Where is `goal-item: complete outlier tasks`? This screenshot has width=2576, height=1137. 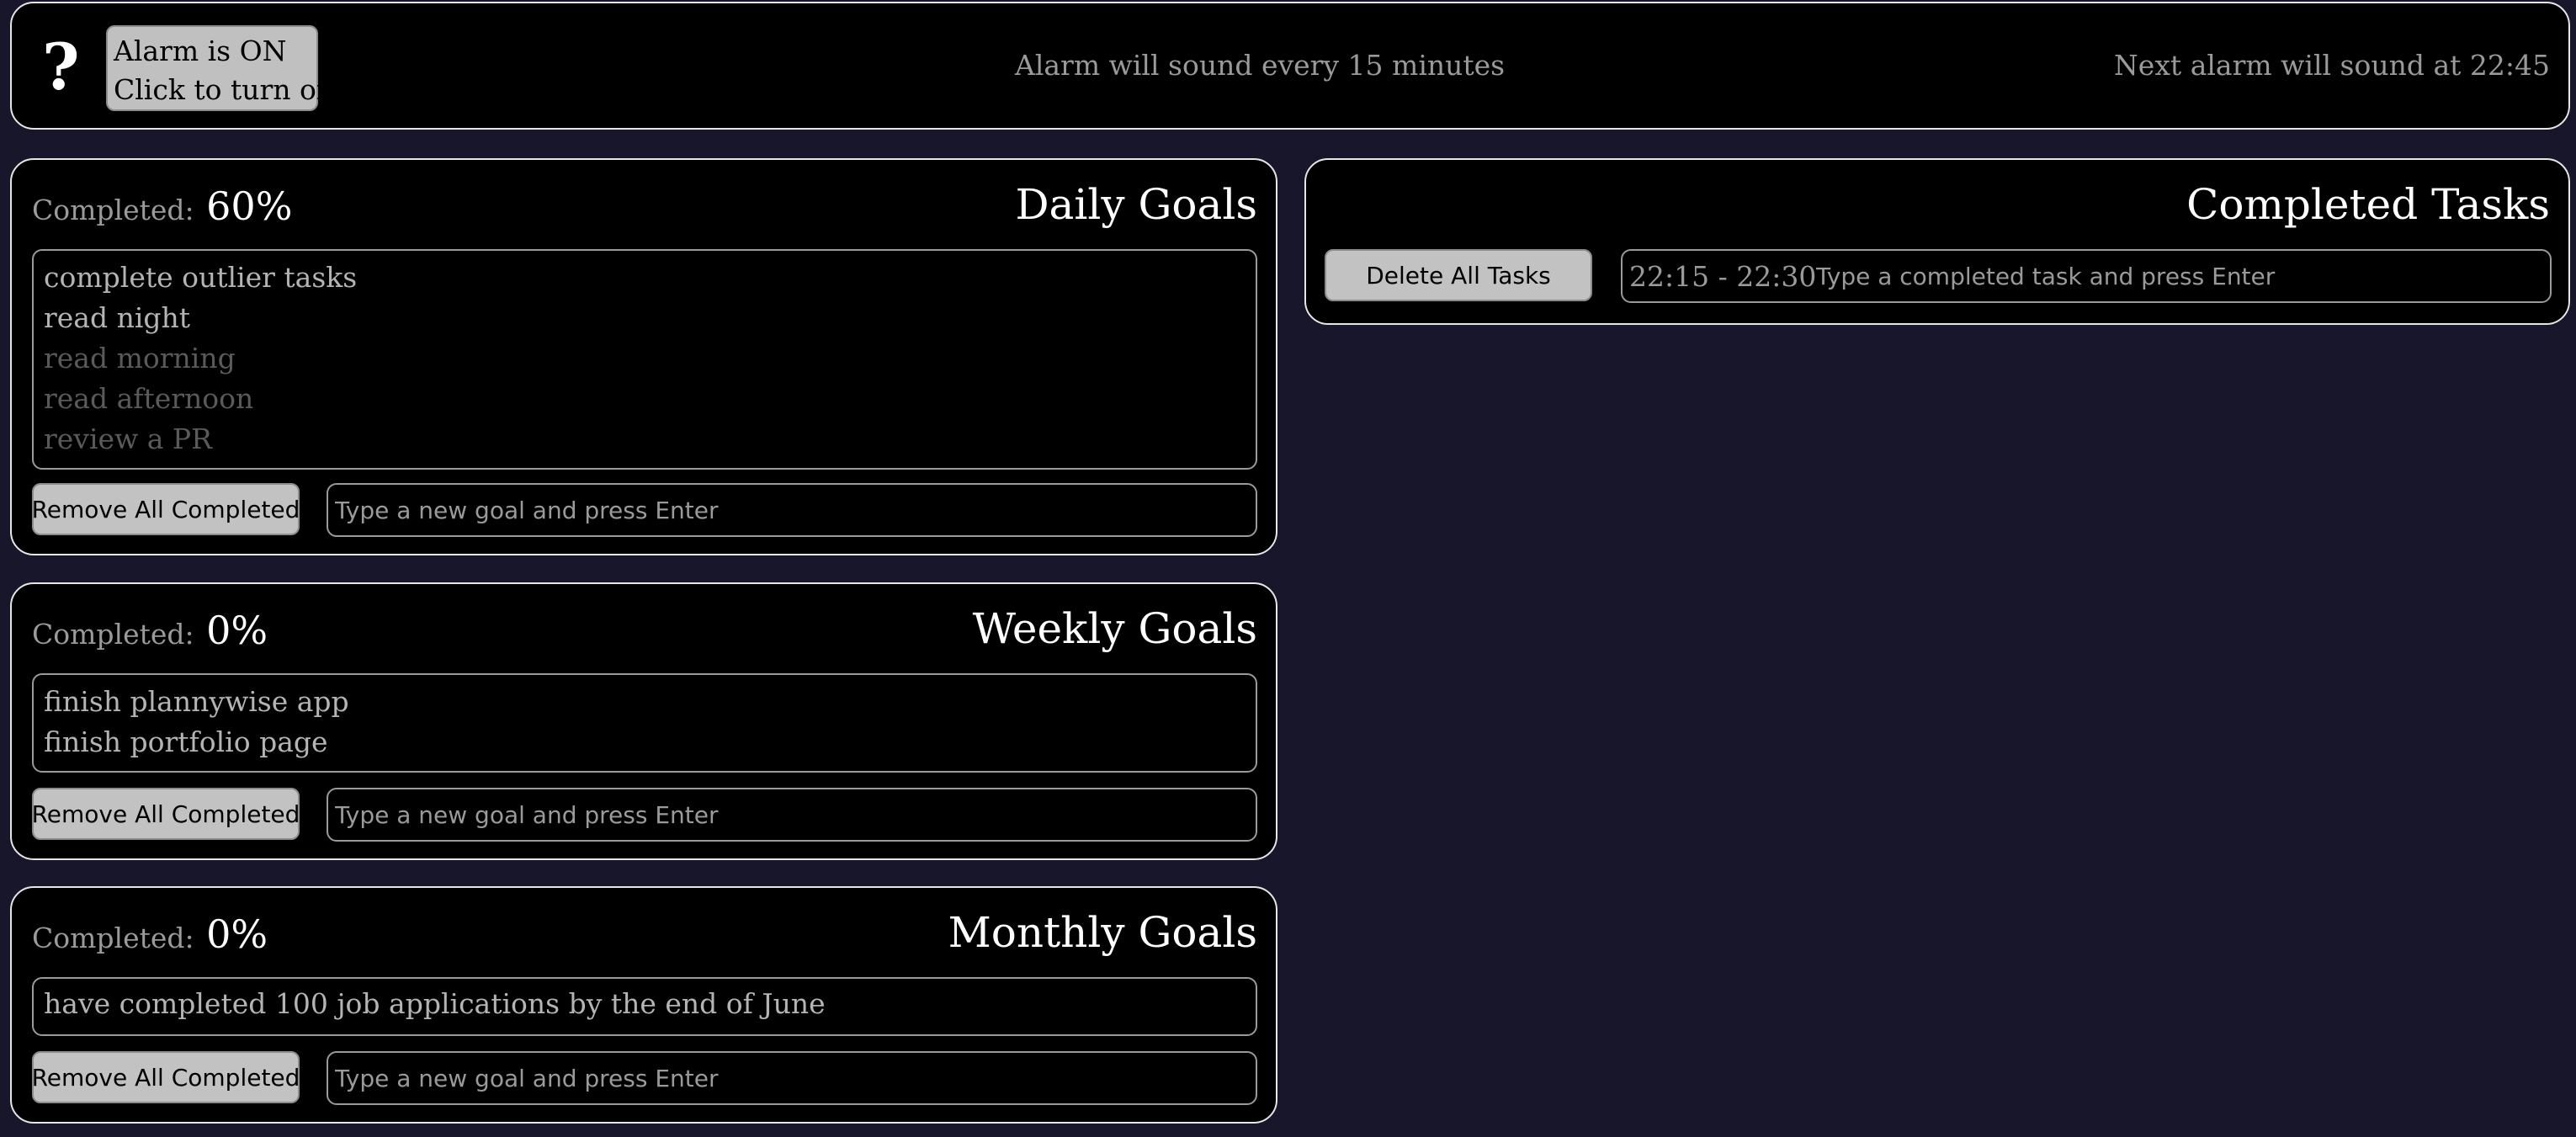
goal-item: complete outlier tasks is located at coordinates (645, 278).